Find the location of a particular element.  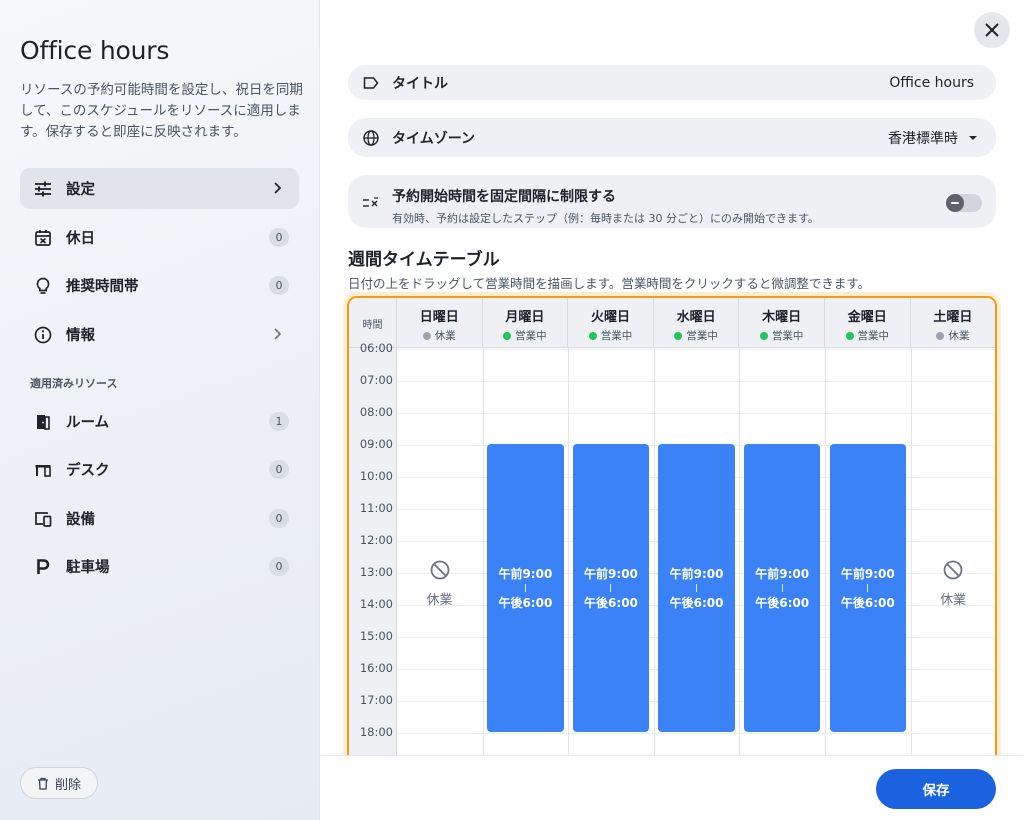

footer-bar: 保存 is located at coordinates (672, 787).